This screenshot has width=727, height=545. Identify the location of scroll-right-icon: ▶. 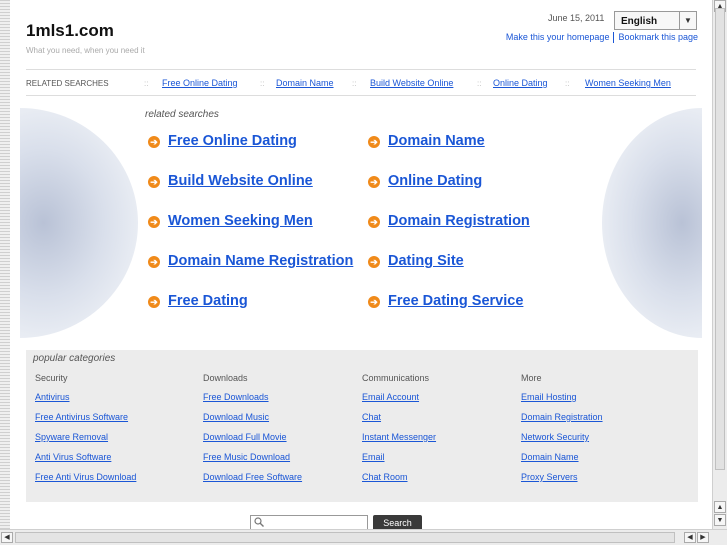
(703, 537).